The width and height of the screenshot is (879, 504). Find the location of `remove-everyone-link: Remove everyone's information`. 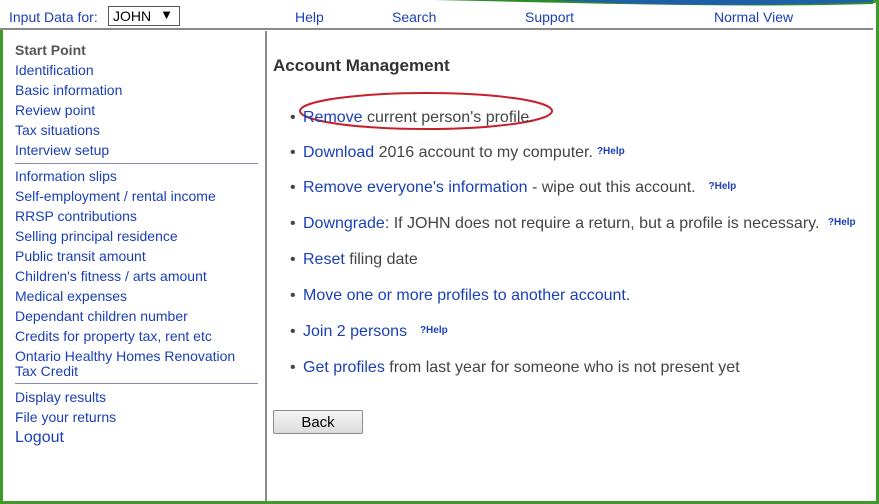

remove-everyone-link: Remove everyone's information is located at coordinates (415, 187).